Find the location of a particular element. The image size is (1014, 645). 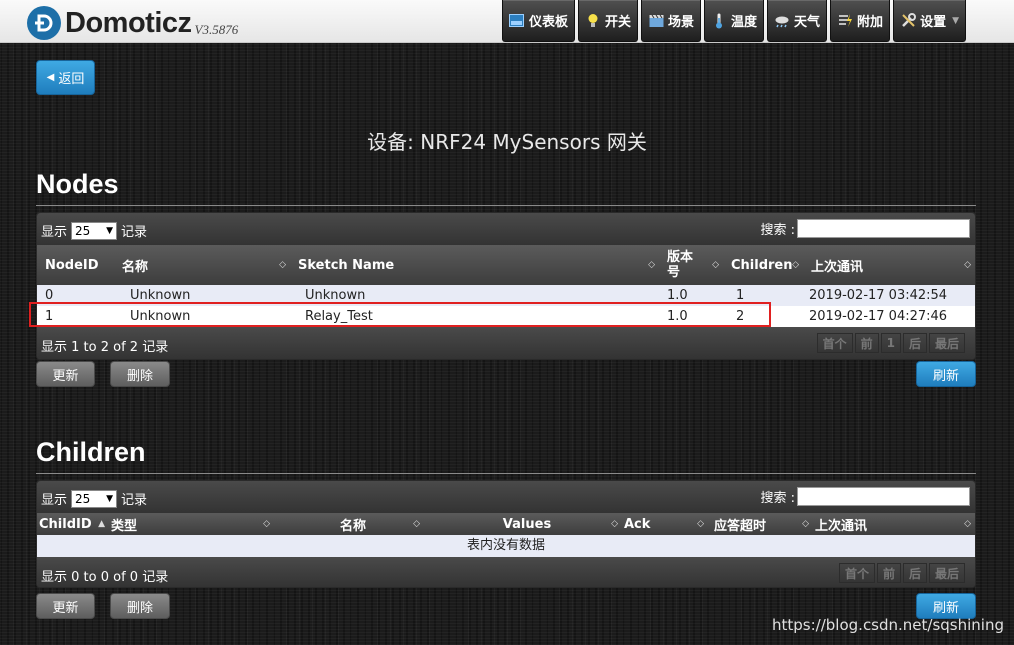

nav-dashboard: 仪表板 is located at coordinates (538, 21).